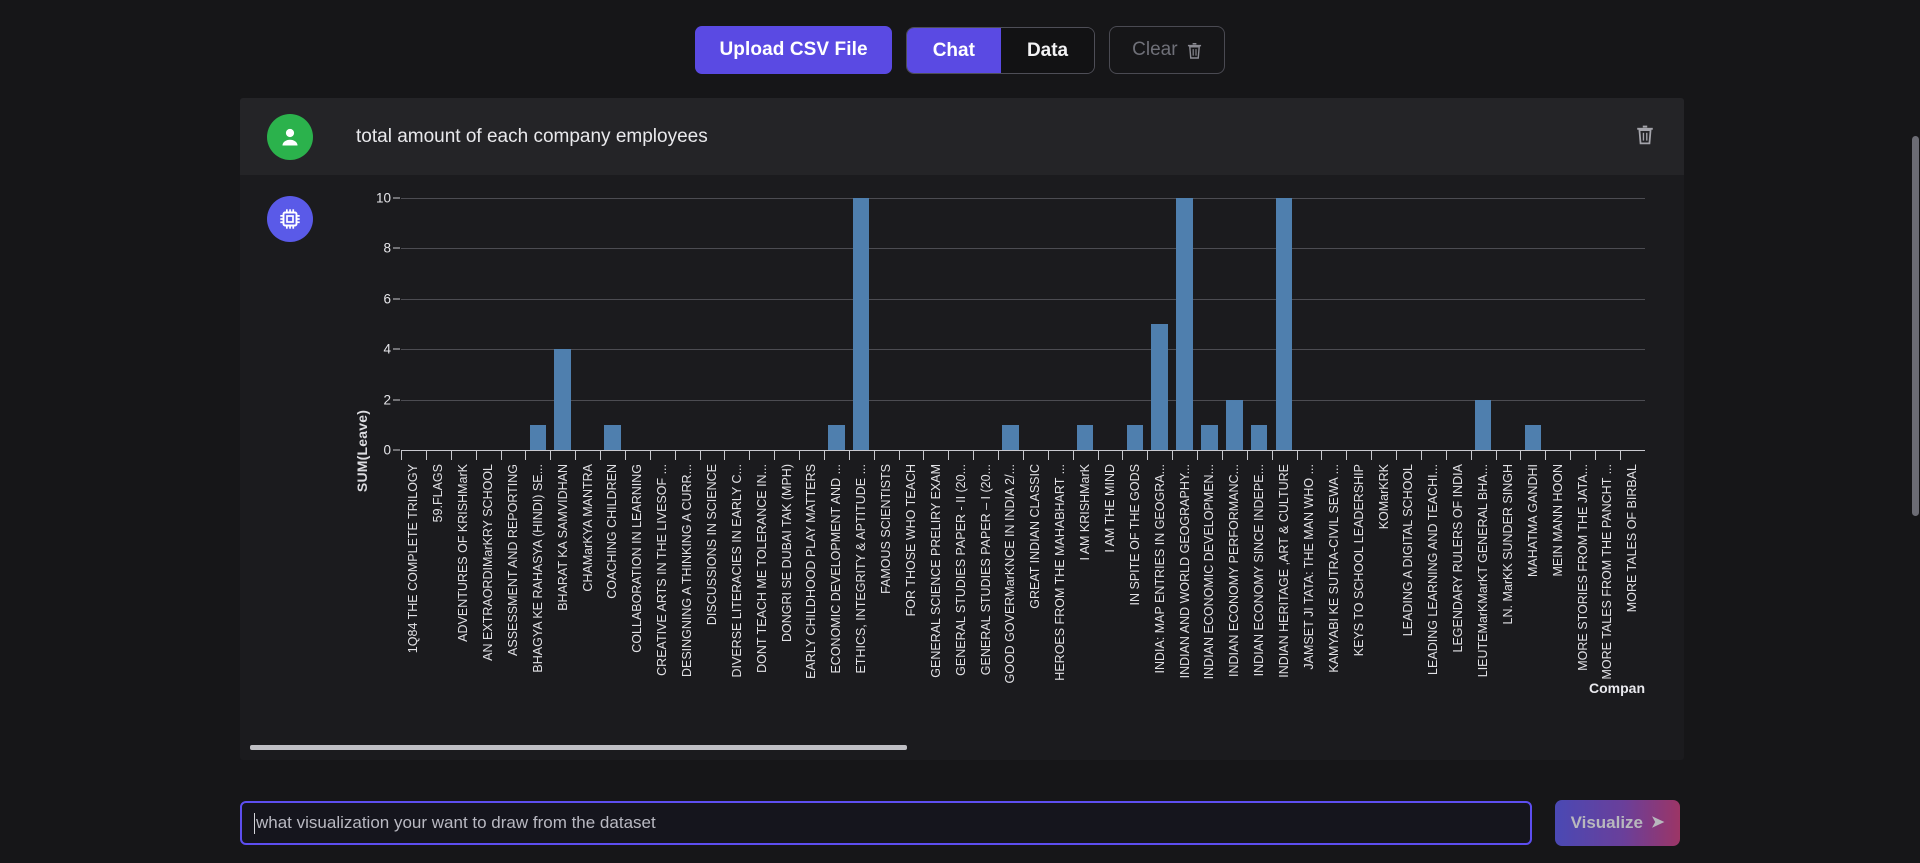  Describe the element at coordinates (1507, 544) in the screenshot. I see `x-tick-label: LN. MarKK SUNDER SINGH` at that location.